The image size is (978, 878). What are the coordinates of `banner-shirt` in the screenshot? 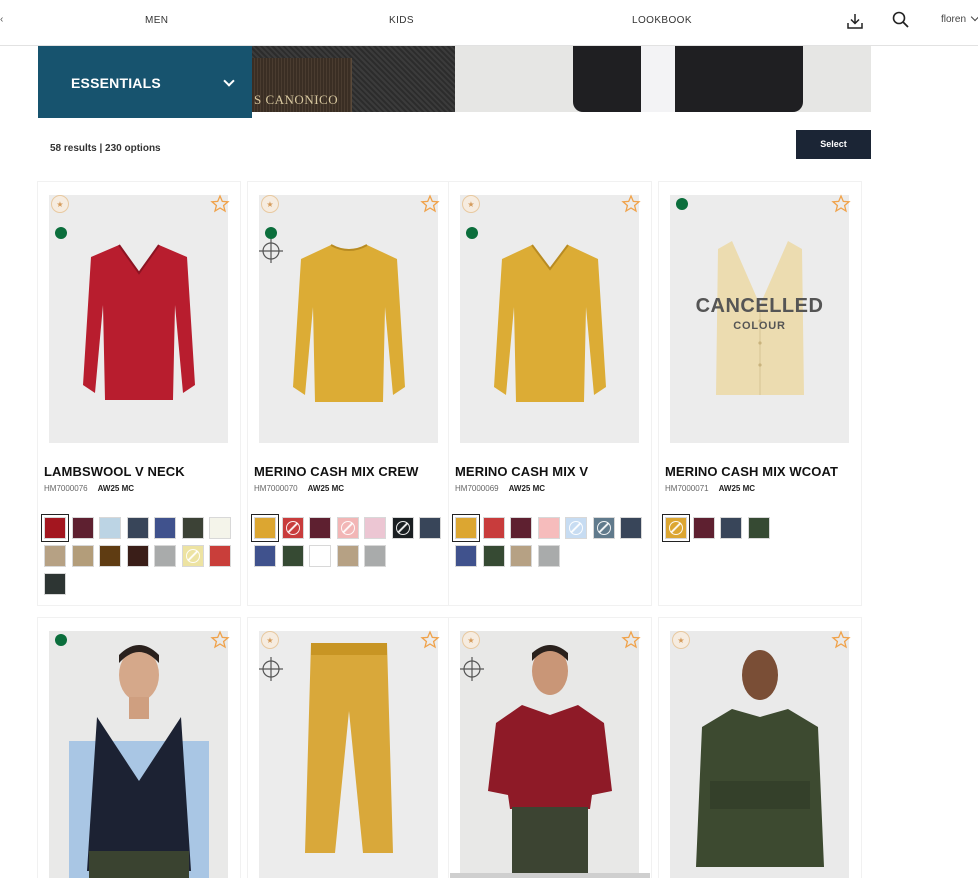 It's located at (658, 79).